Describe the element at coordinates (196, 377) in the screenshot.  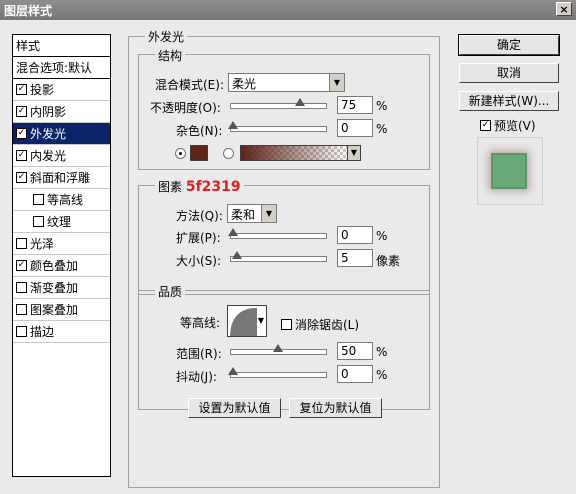
I see `jitter-label: 抖动(J):` at that location.